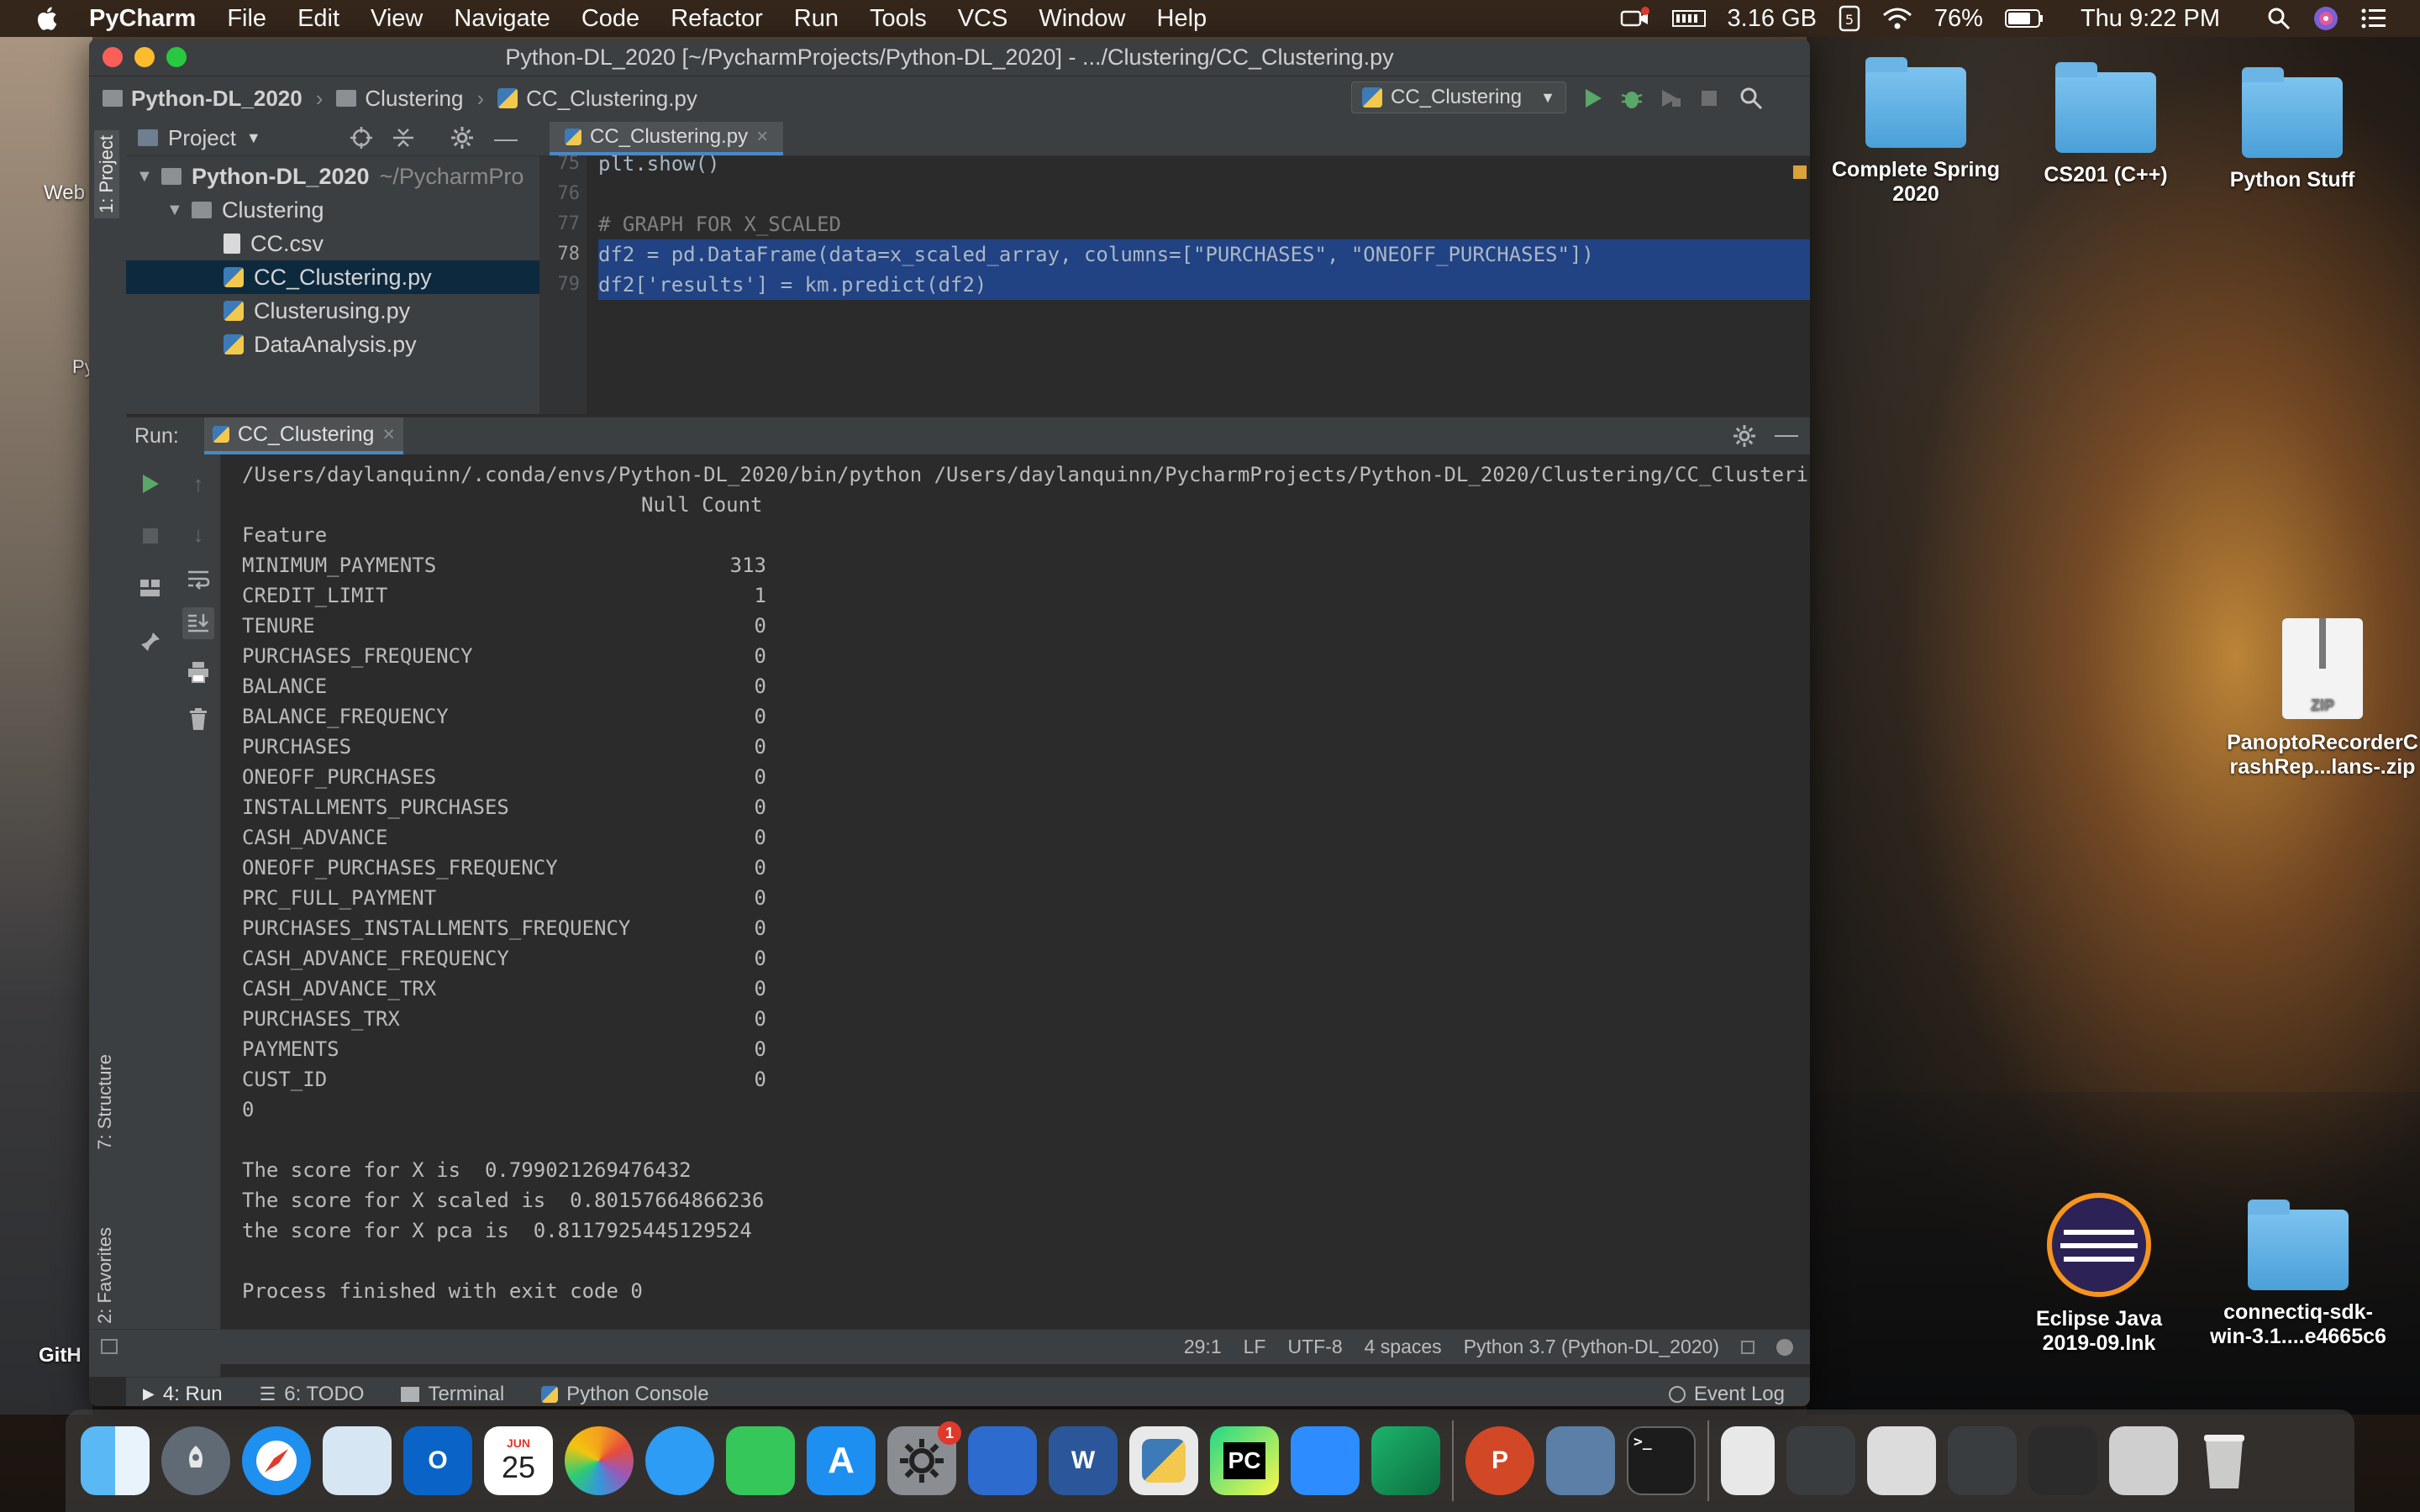 The height and width of the screenshot is (1512, 2420). What do you see at coordinates (1785, 1347) in the screenshot?
I see `inspector-icon` at bounding box center [1785, 1347].